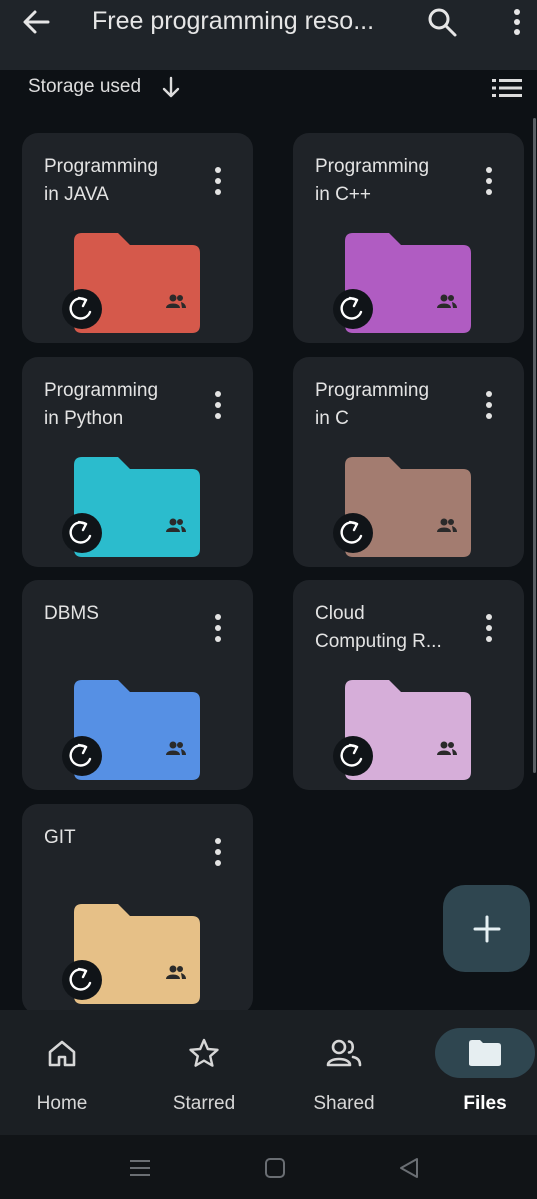 Image resolution: width=537 pixels, height=1199 pixels. What do you see at coordinates (84, 87) in the screenshot?
I see `sort-button: Storage used` at bounding box center [84, 87].